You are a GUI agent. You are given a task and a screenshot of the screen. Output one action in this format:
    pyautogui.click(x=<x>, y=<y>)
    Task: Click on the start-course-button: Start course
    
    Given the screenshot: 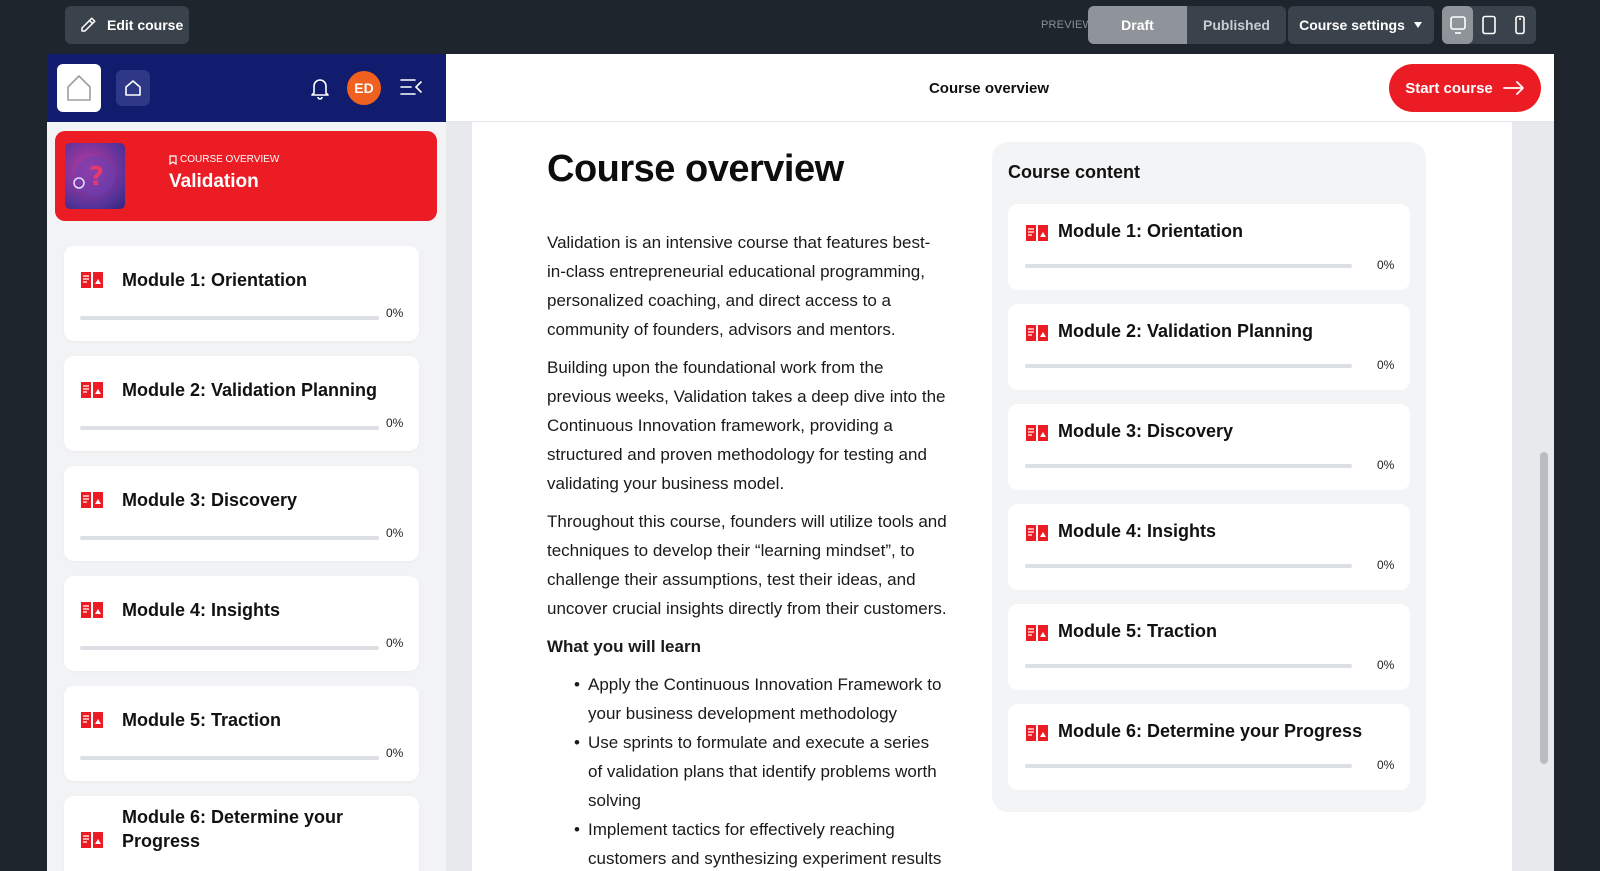 What is the action you would take?
    pyautogui.click(x=1465, y=88)
    